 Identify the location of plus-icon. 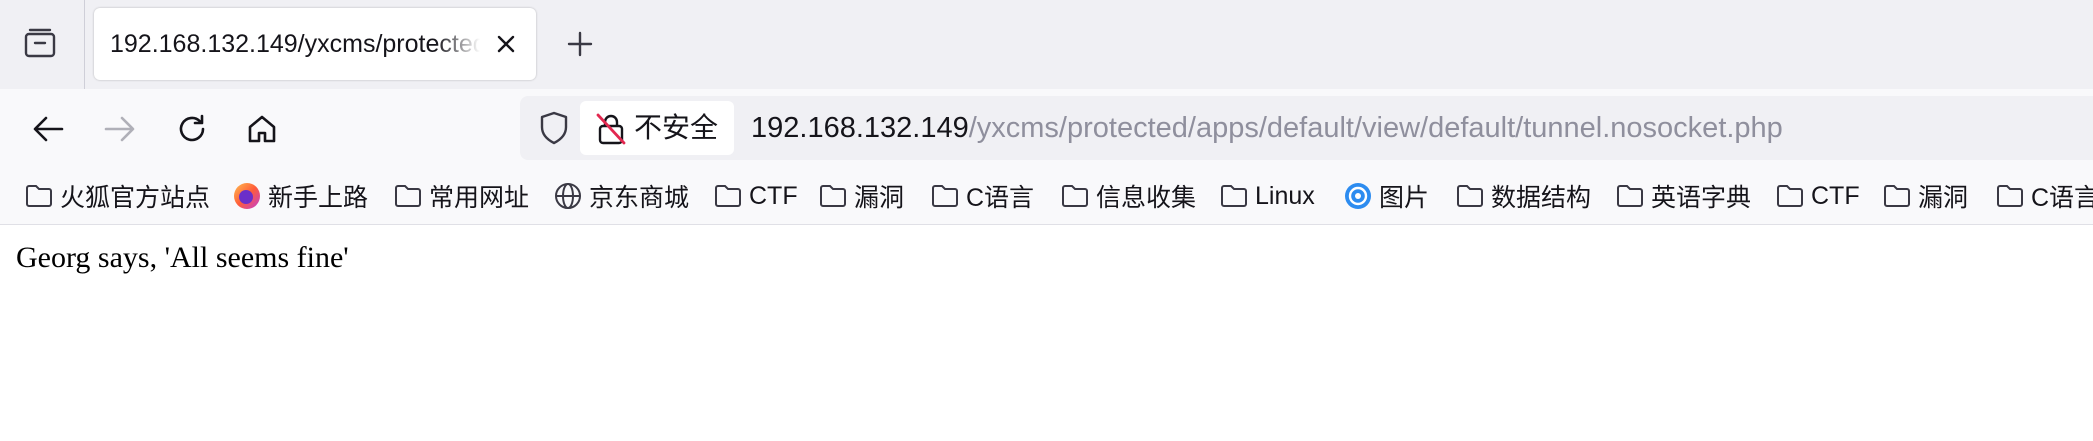
(580, 44).